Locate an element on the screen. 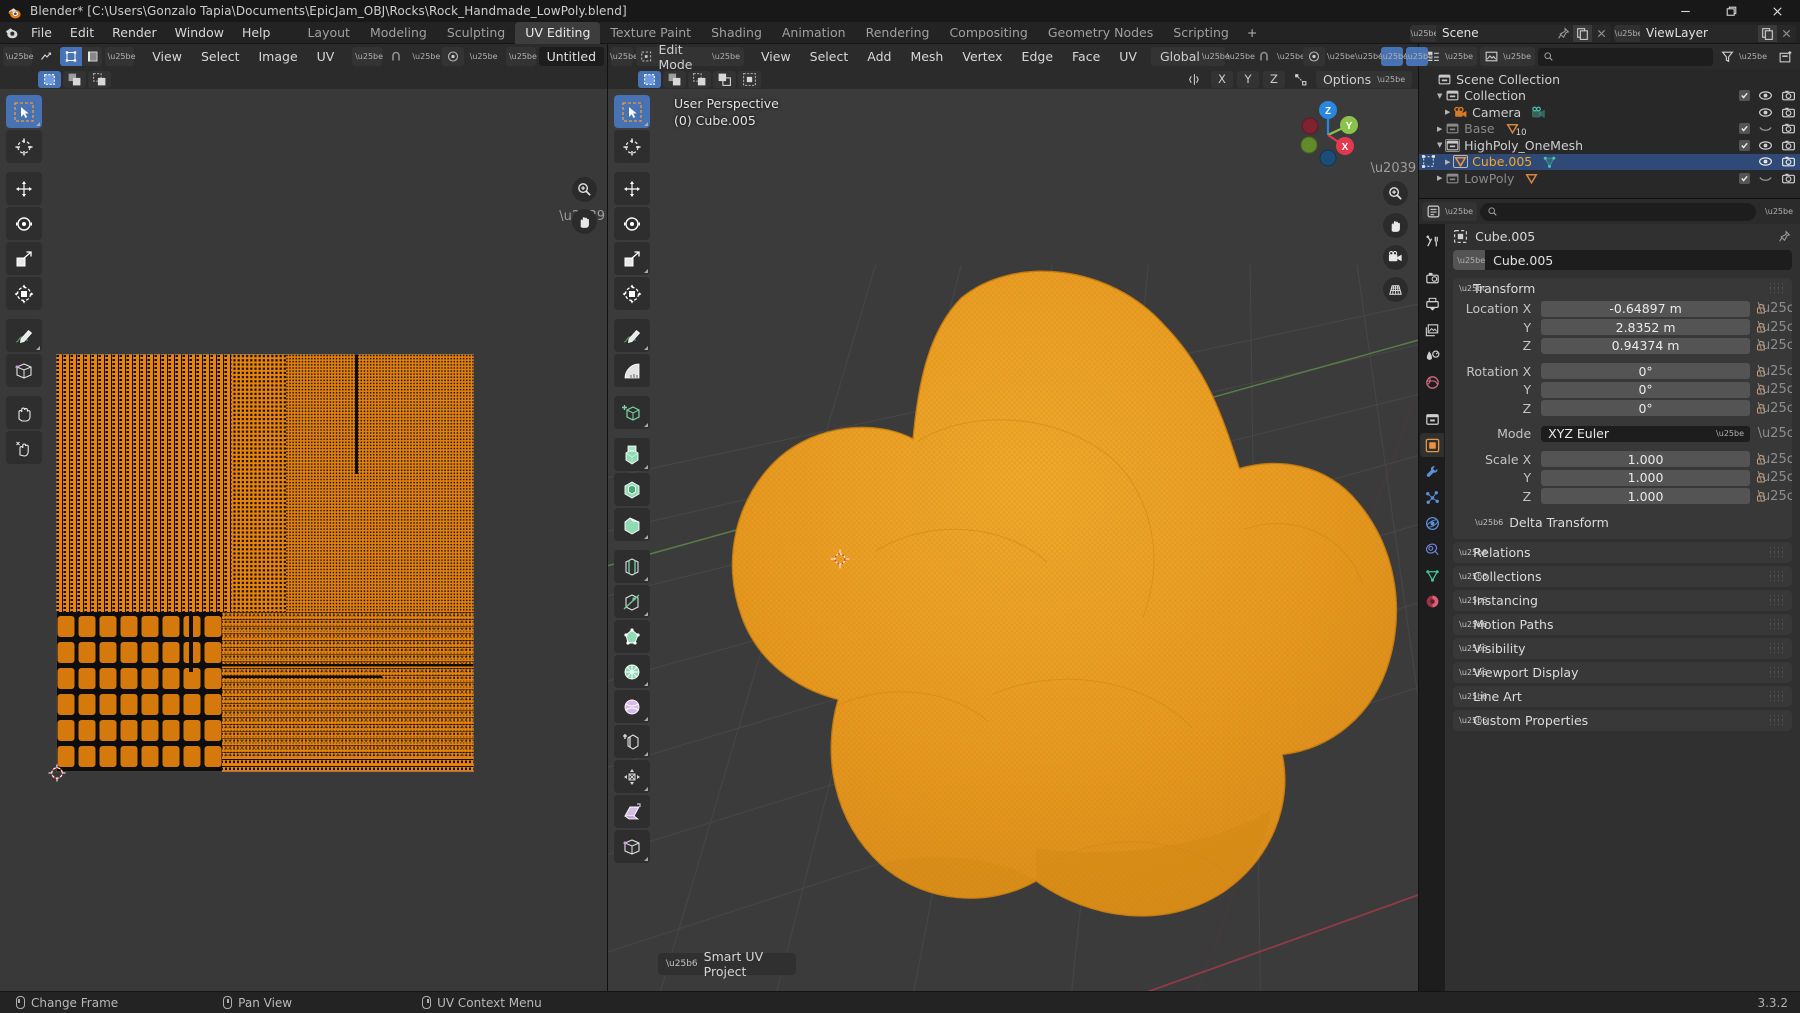 This screenshot has height=1013, width=1800. uv-tool-grab-brush is located at coordinates (24, 412).